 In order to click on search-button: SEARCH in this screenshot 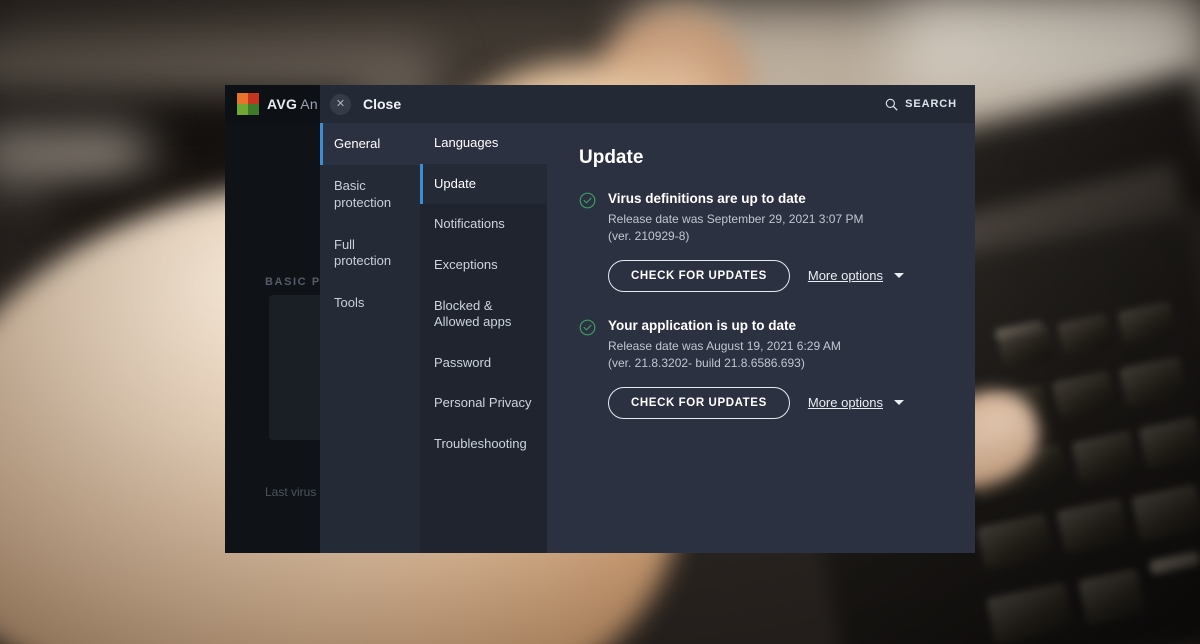, I will do `click(921, 104)`.